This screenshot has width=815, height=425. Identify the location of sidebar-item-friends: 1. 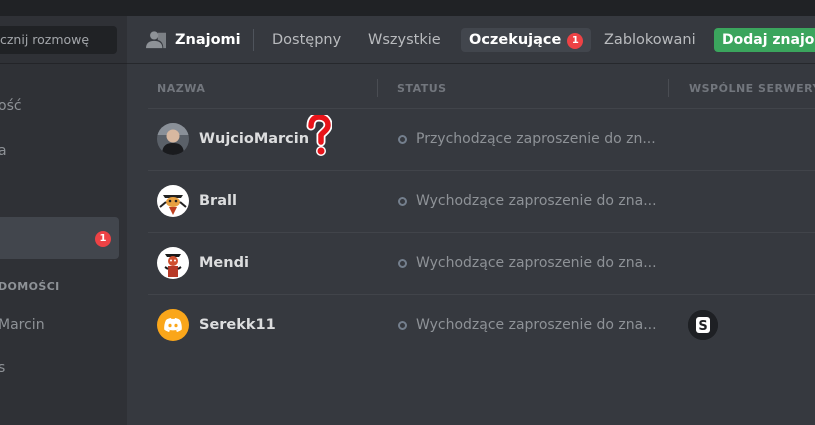
(59, 238).